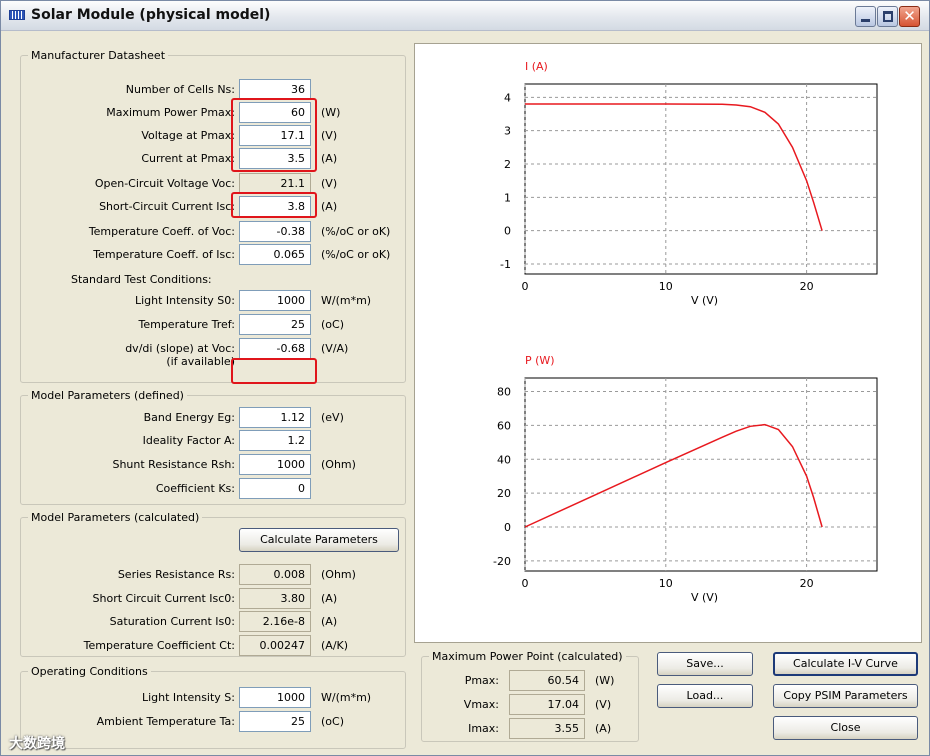 This screenshot has height=756, width=930. I want to click on pv-xaxis-label: V (V), so click(704, 597).